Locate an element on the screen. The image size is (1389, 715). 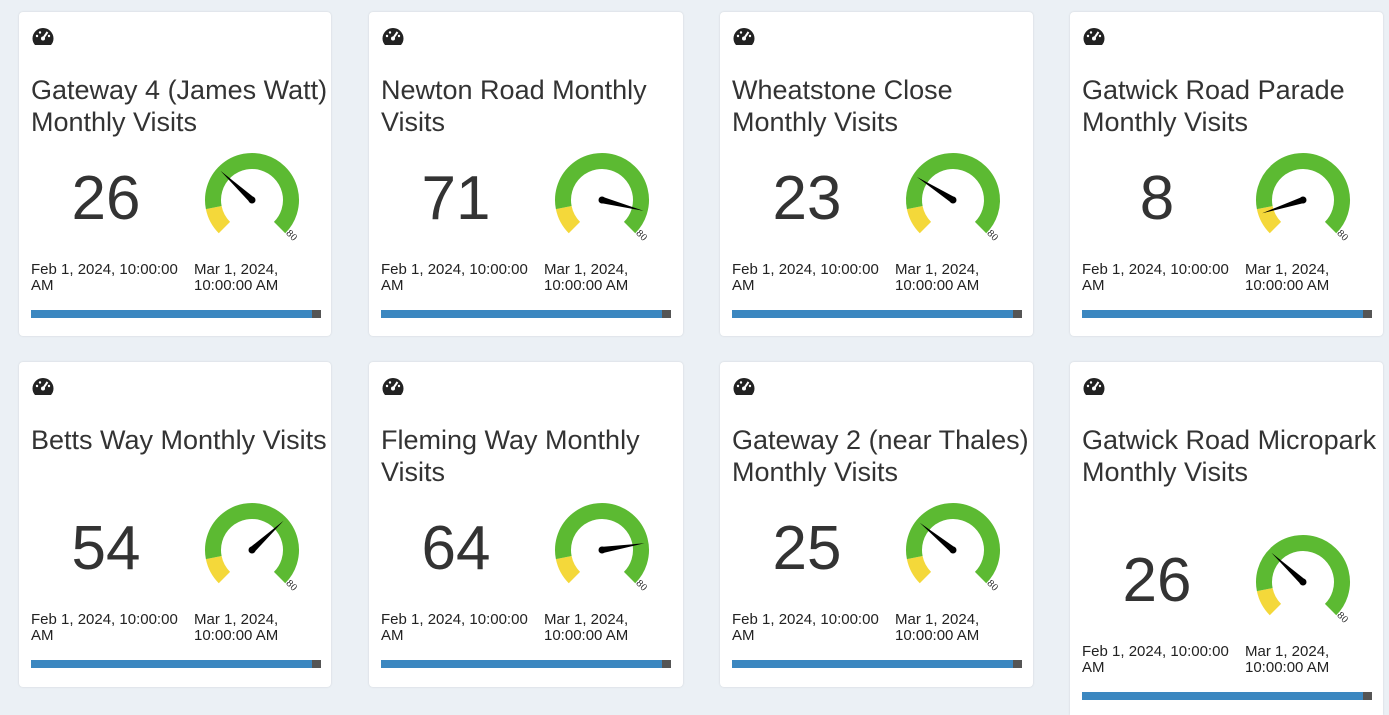
visit-count: 23 is located at coordinates (807, 198).